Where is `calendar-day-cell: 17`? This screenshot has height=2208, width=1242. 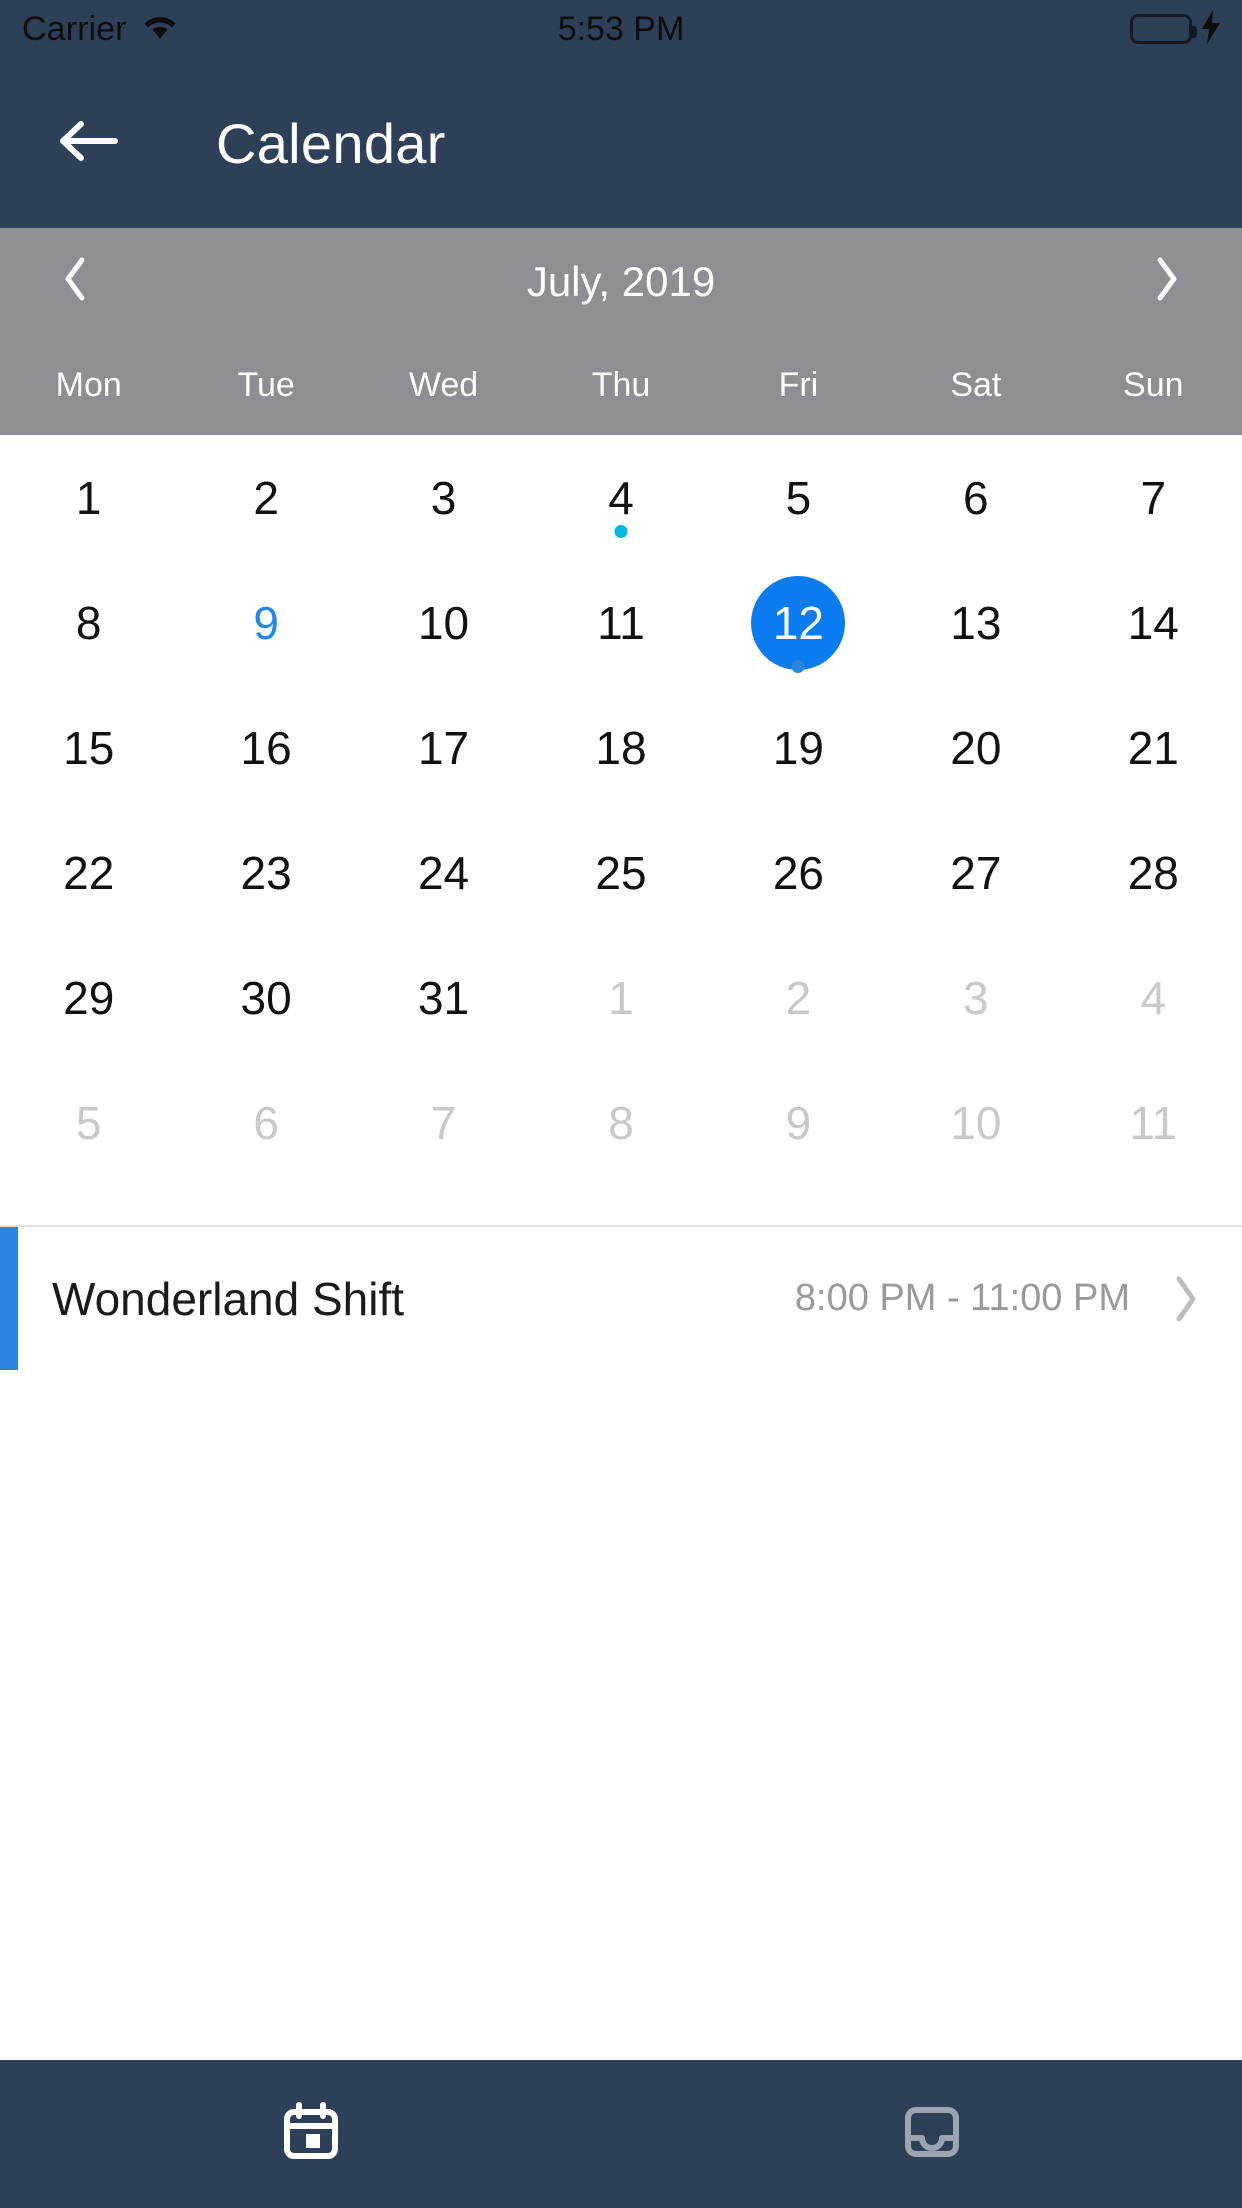
calendar-day-cell: 17 is located at coordinates (443, 747).